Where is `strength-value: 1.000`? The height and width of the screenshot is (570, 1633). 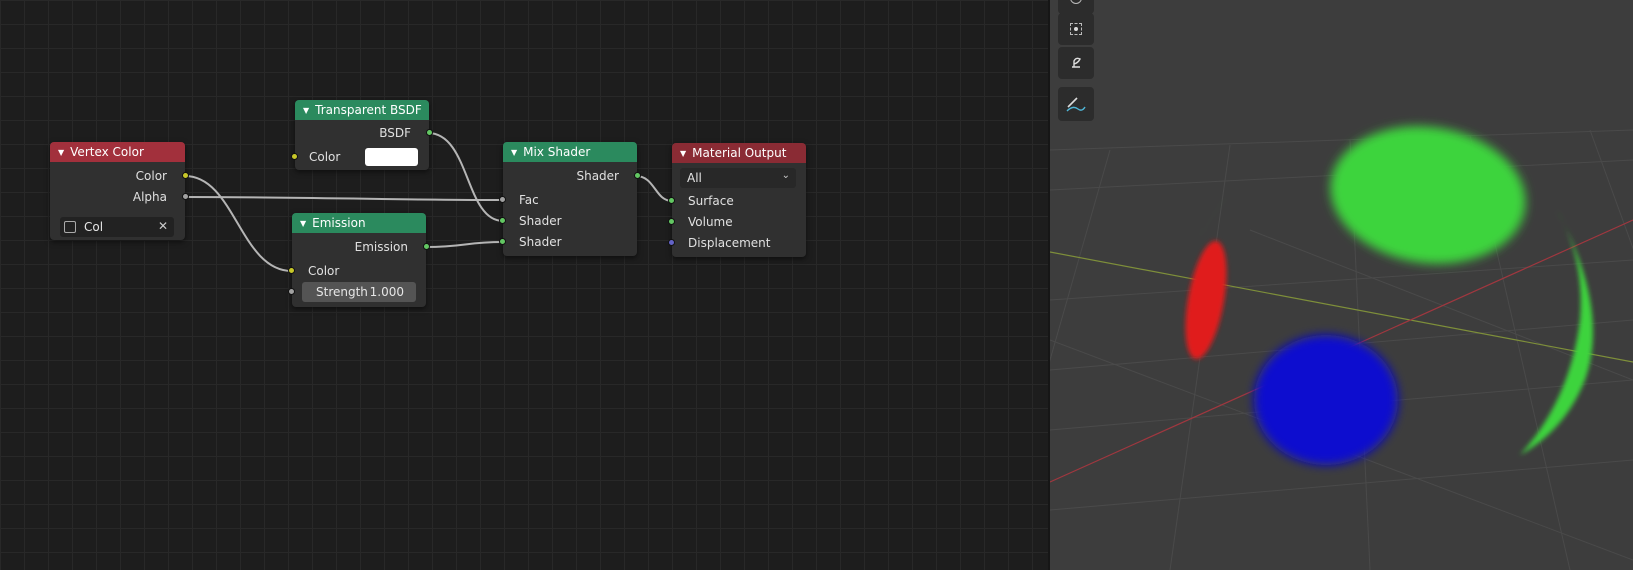
strength-value: 1.000 is located at coordinates (386, 292).